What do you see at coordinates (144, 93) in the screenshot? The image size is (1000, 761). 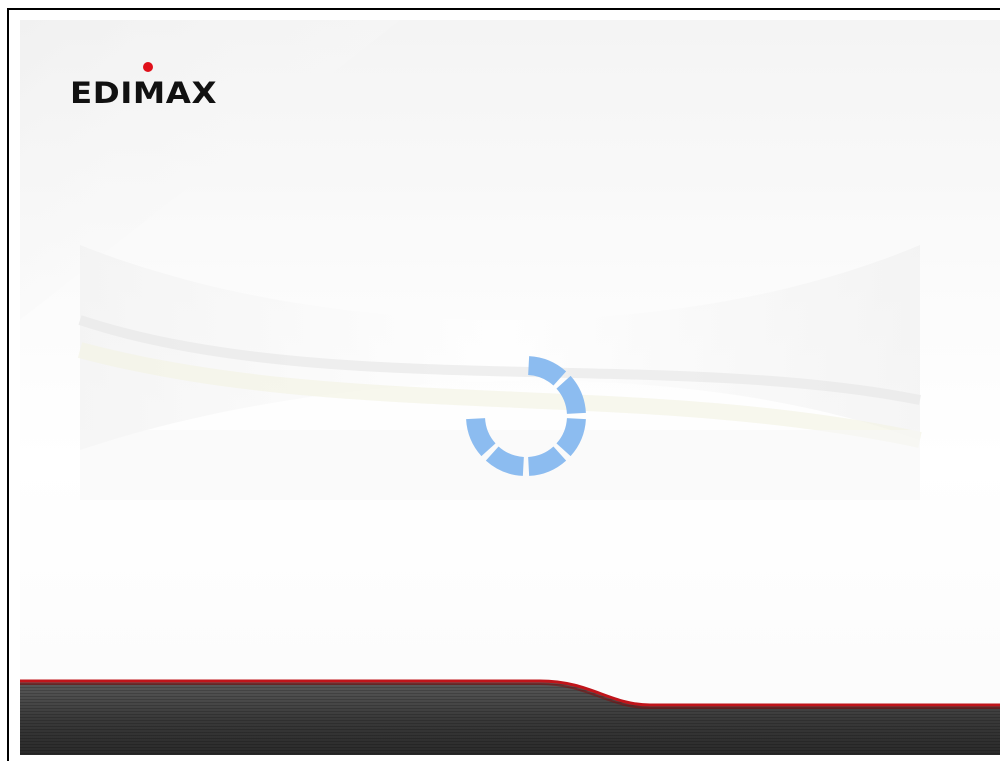 I see `logo-text: EDIMAX` at bounding box center [144, 93].